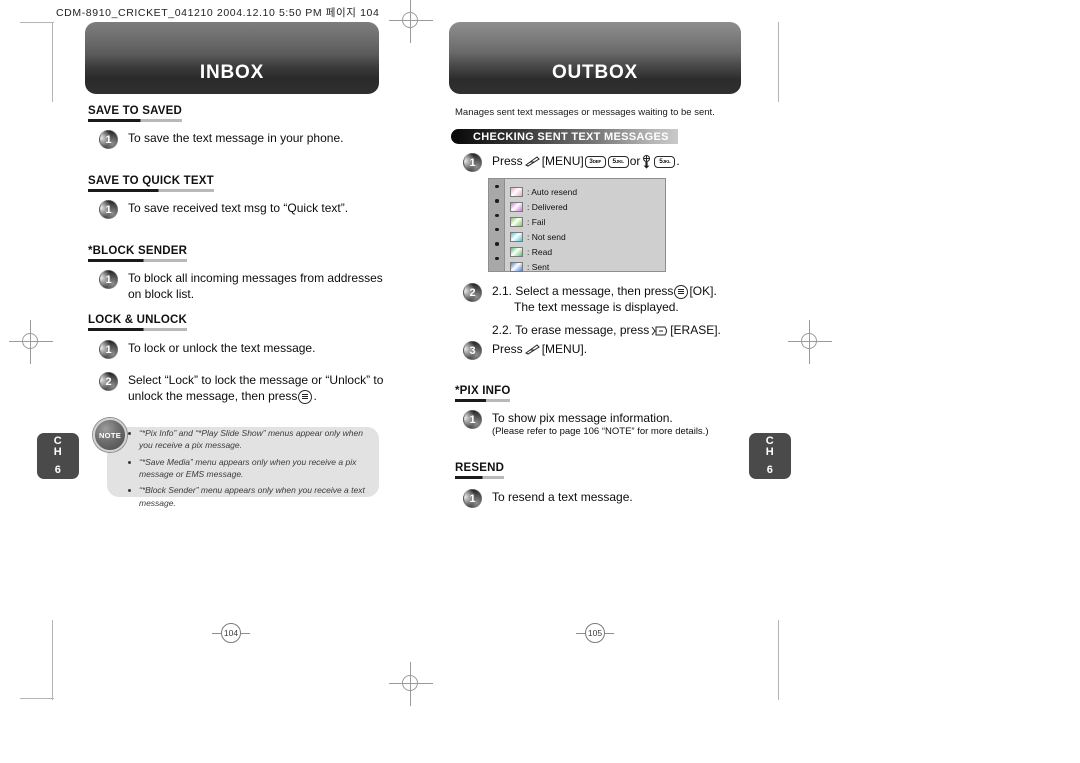  Describe the element at coordinates (810, 342) in the screenshot. I see `registration-mark-right` at that location.